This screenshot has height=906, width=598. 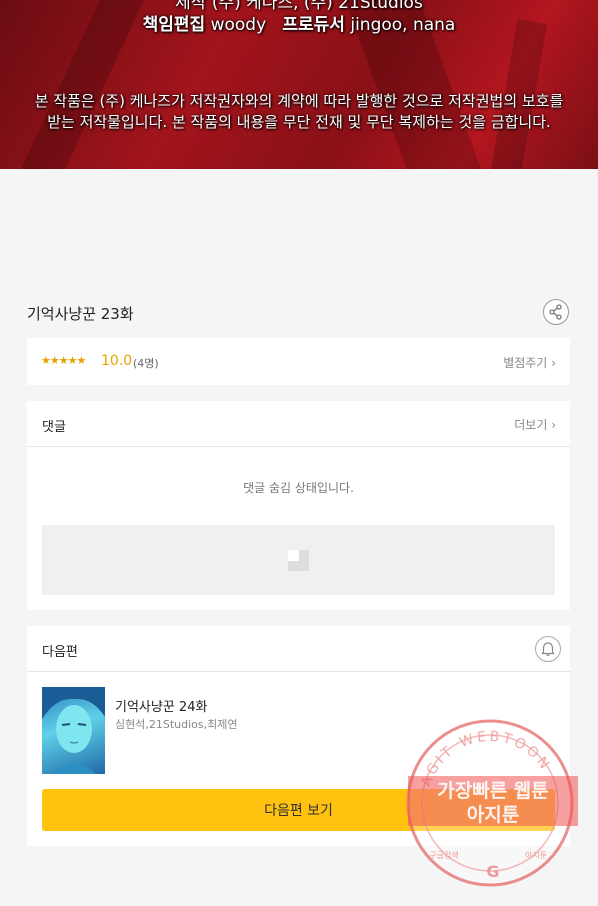 I want to click on agit-webtoon-watermark-logo: AGIT WEBTOON 가장빠른 웹툰 아지툰 구글검색 아지툰 G, so click(x=492, y=803).